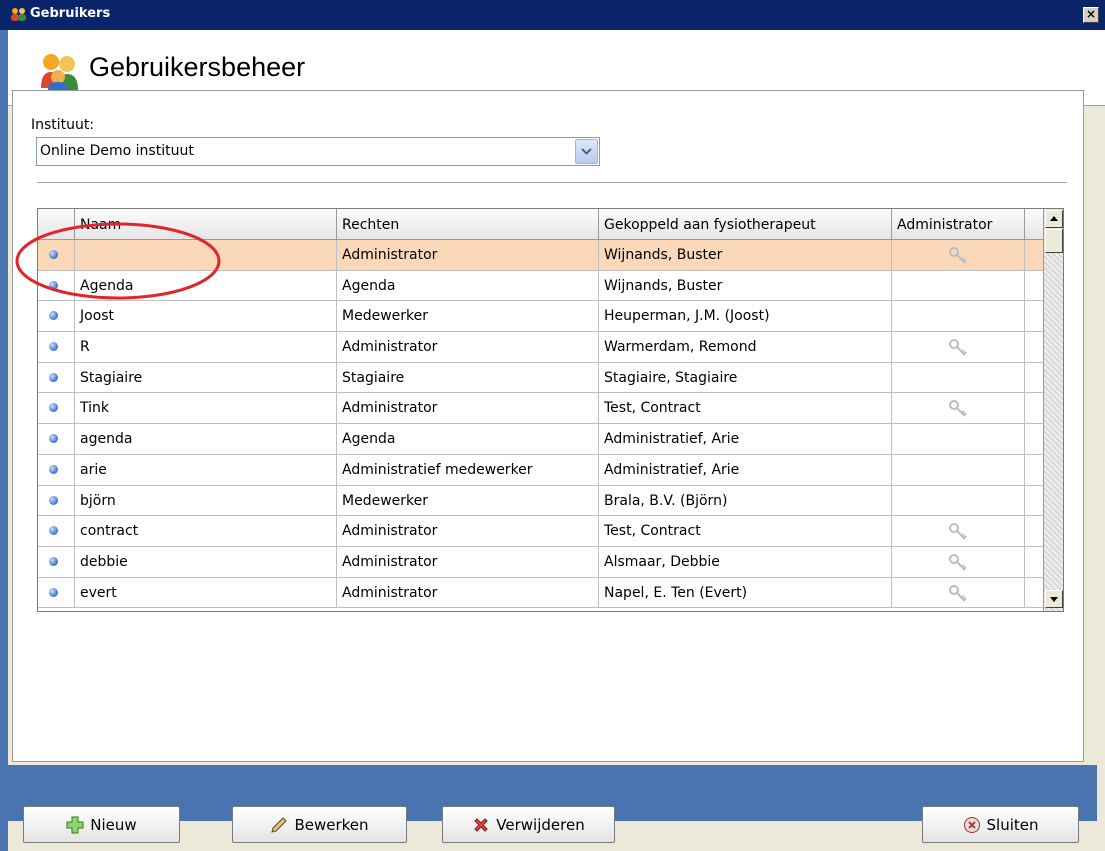 Image resolution: width=1105 pixels, height=851 pixels. What do you see at coordinates (206, 592) in the screenshot?
I see `cell-naam: evert` at bounding box center [206, 592].